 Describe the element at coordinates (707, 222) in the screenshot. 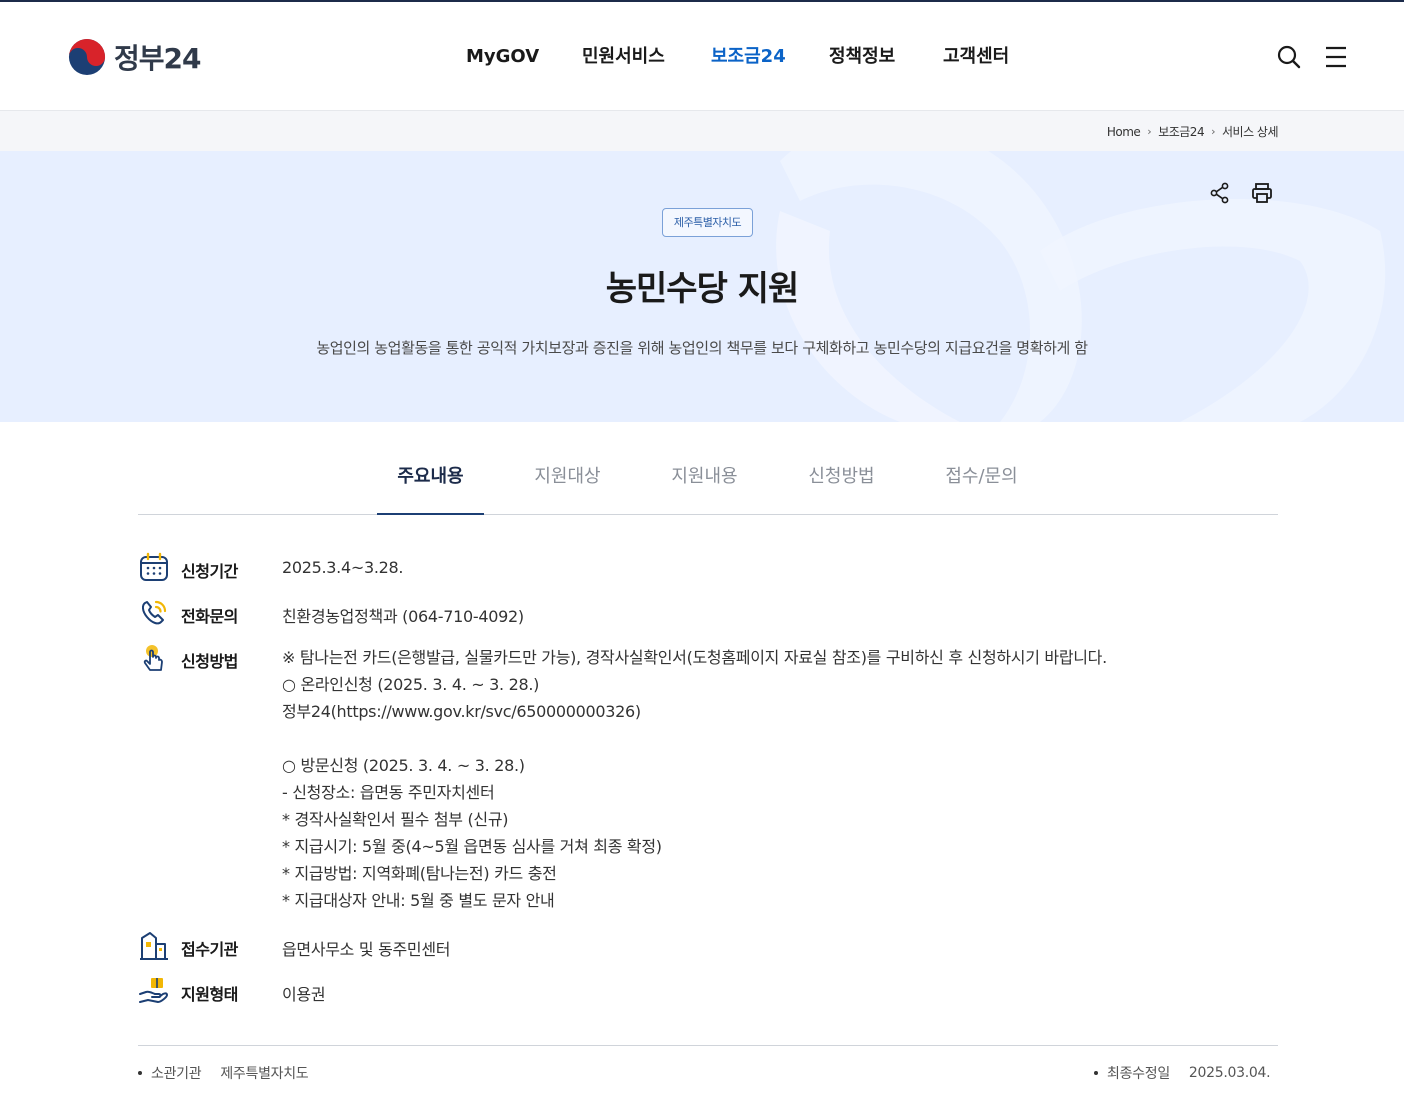

I see `region-badge: 제주특별자치도` at that location.